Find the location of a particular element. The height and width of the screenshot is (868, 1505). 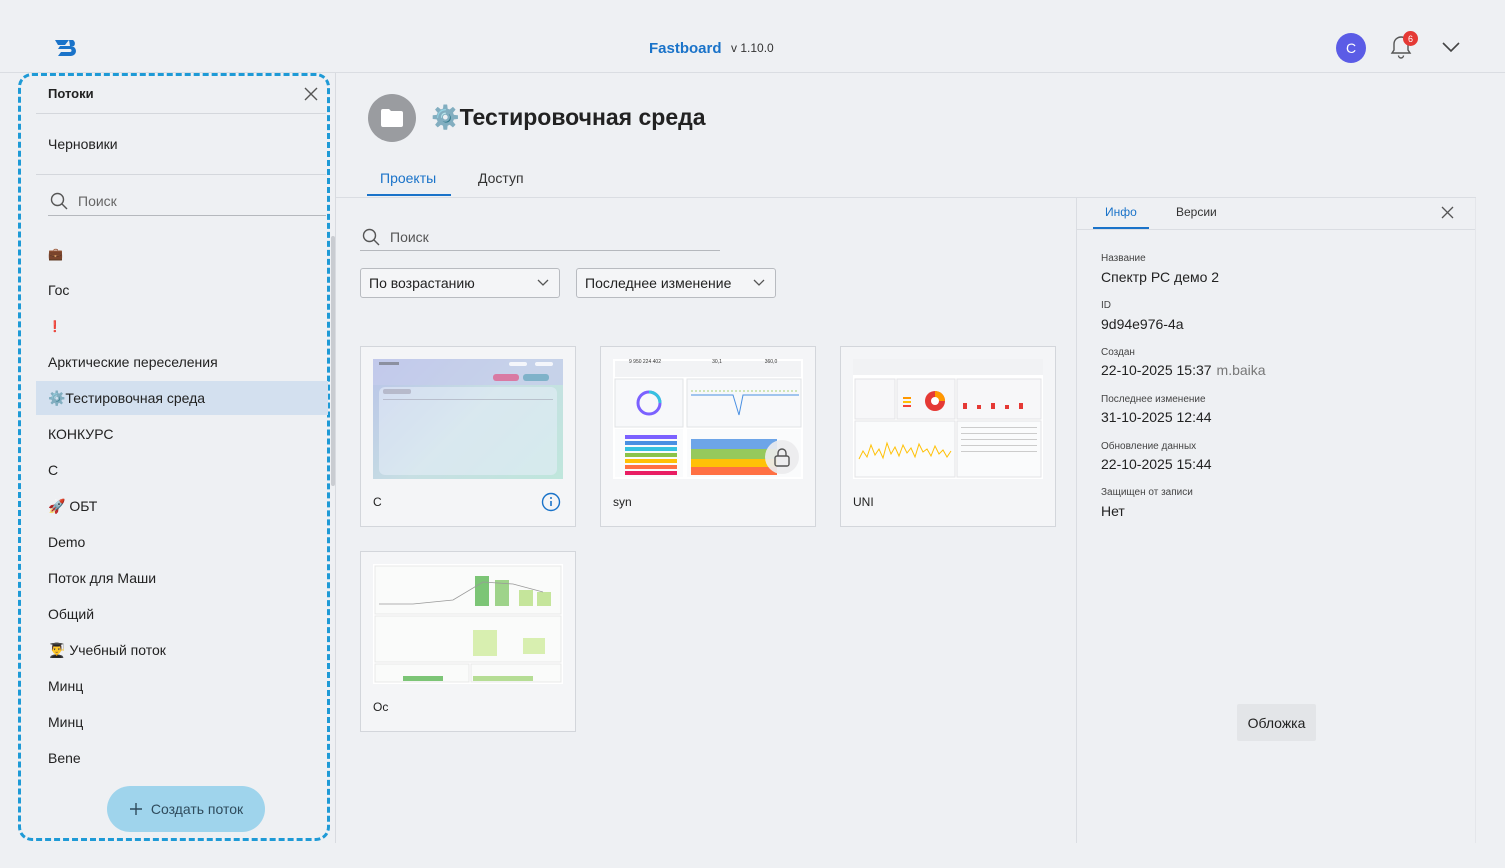

sidebar-search-input: Поиск is located at coordinates (97, 201).